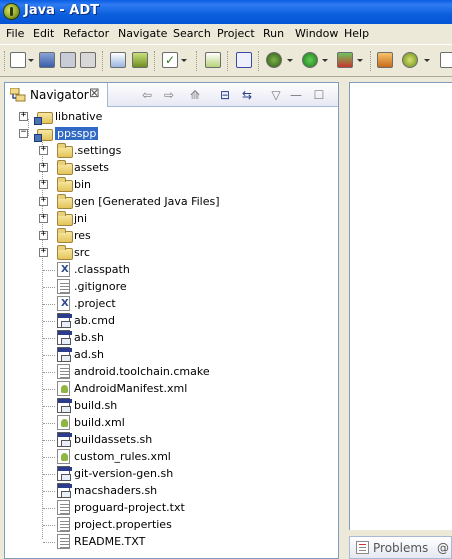 This screenshot has height=559, width=452. Describe the element at coordinates (122, 456) in the screenshot. I see `tree-item-label: custom_rules.xml` at that location.